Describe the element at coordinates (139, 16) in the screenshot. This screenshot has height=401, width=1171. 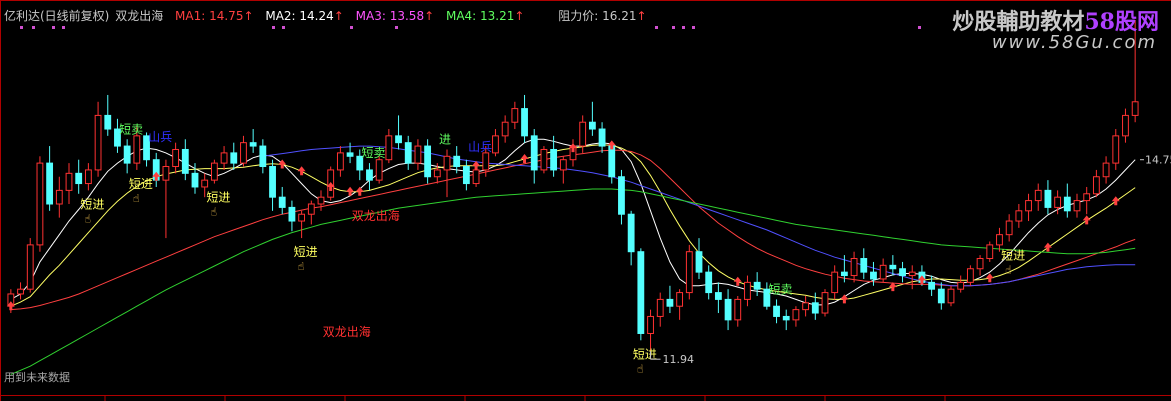
I see `indicator-name: 双龙出海` at that location.